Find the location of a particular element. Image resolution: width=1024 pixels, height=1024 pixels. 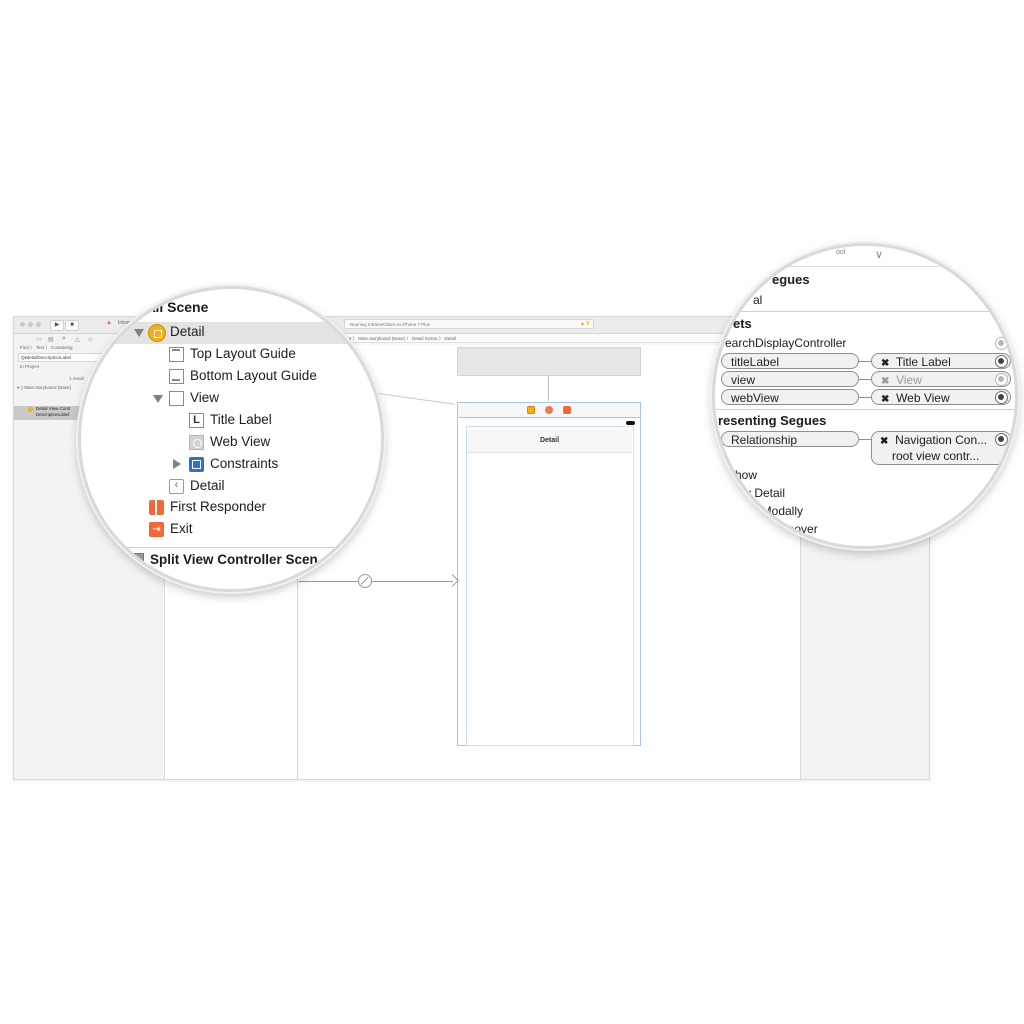

outline-item-view: View is located at coordinates (204, 397).